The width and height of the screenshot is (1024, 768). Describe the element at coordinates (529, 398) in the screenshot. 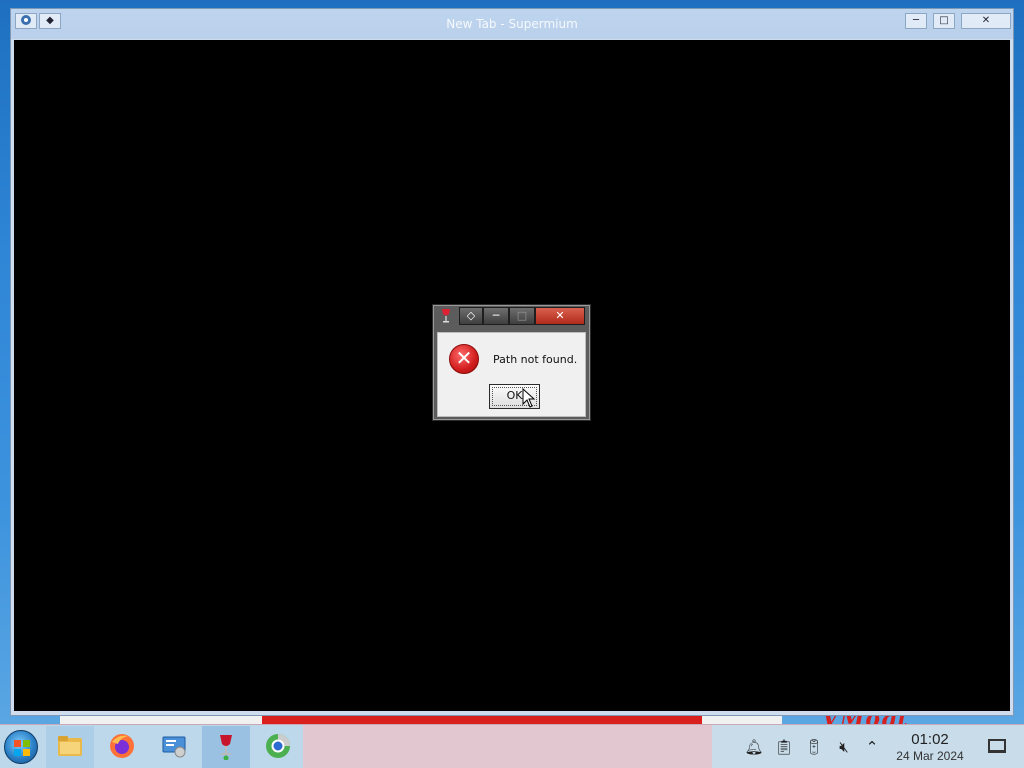

I see `mouse-cursor-icon` at that location.